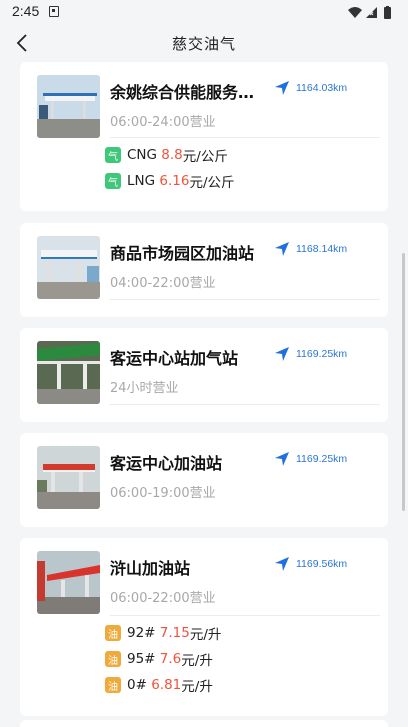  What do you see at coordinates (174, 358) in the screenshot?
I see `station-name: 客运中心站加气站` at bounding box center [174, 358].